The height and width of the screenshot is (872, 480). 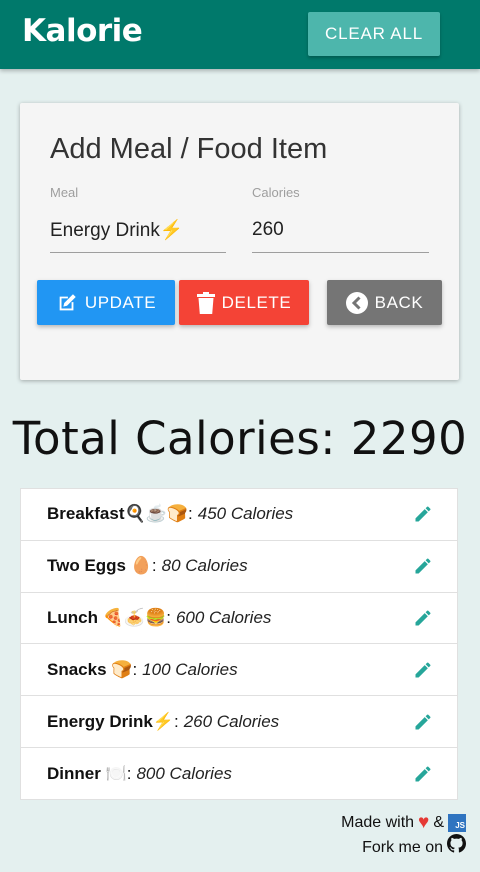 I want to click on calories-input, so click(x=340, y=230).